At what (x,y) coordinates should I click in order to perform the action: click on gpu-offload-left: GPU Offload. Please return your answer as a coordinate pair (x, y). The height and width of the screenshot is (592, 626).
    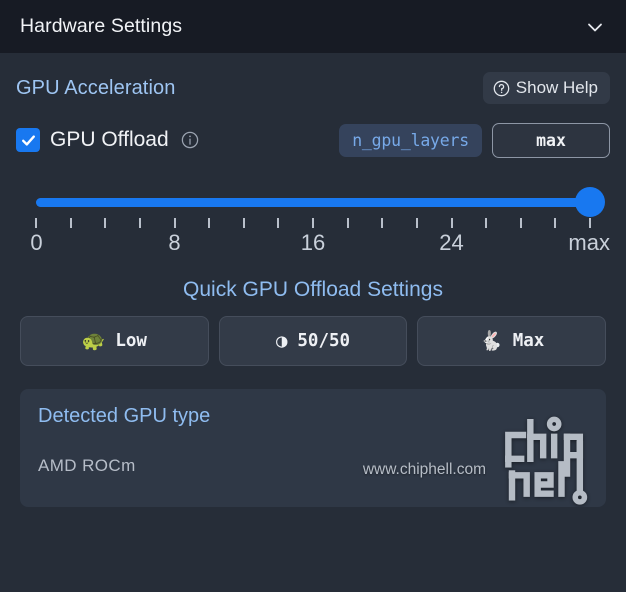
    Looking at the image, I should click on (107, 140).